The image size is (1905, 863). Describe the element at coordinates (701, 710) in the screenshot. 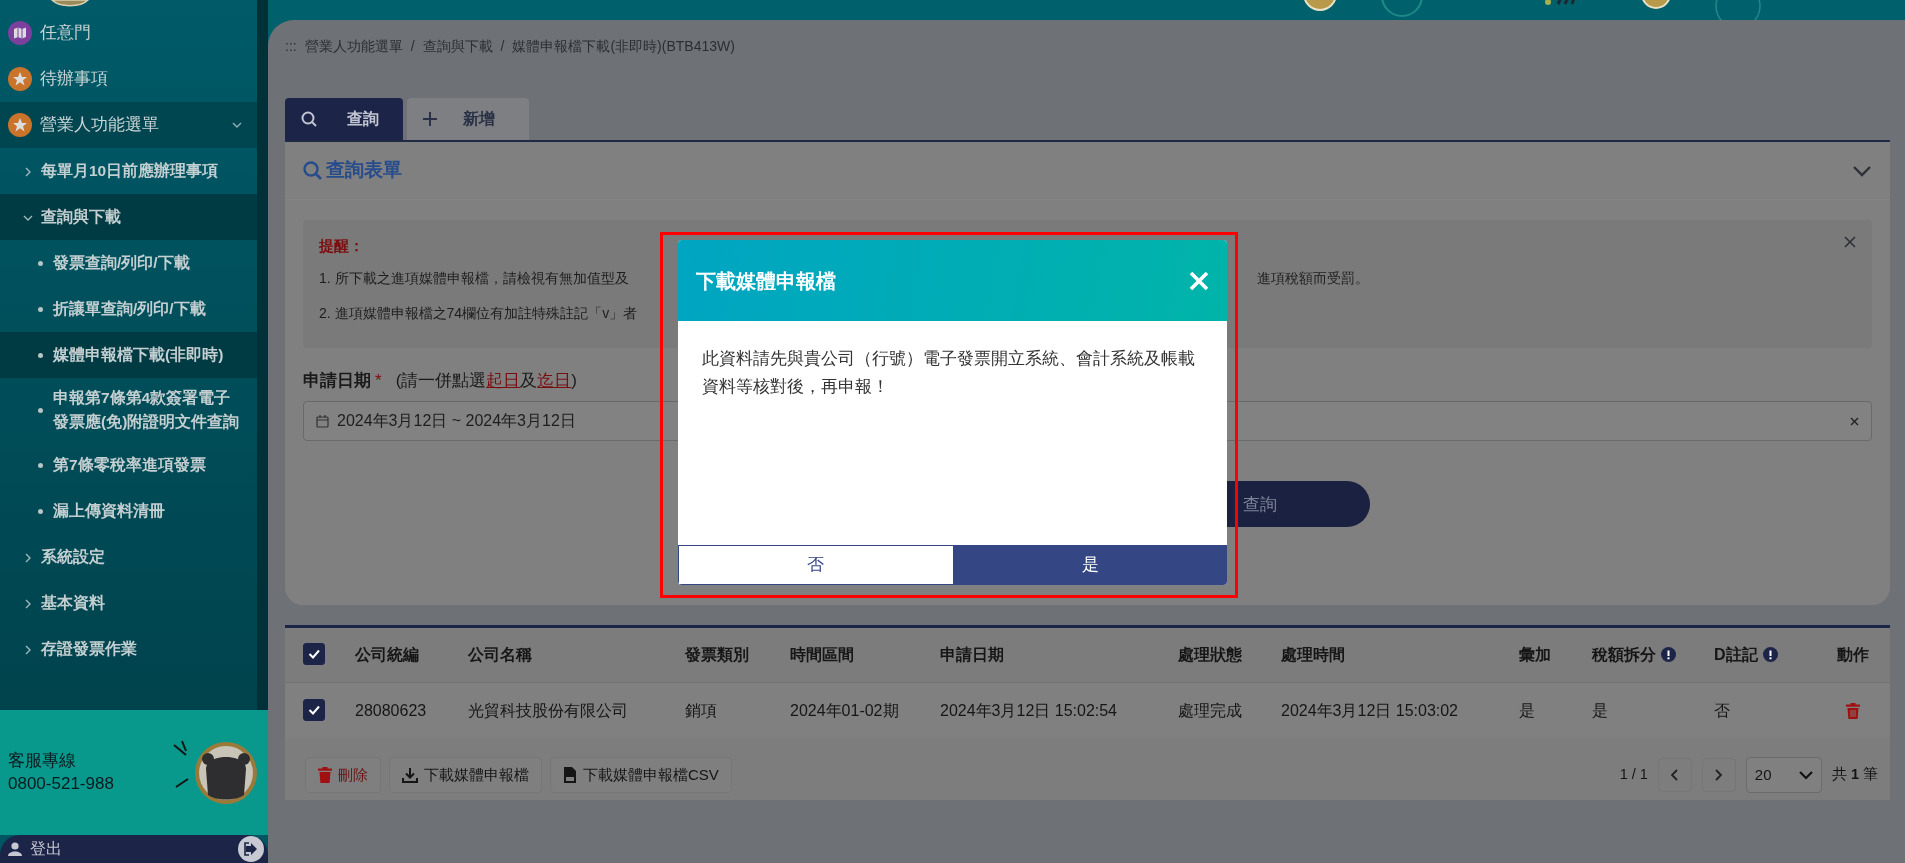

I see `table-cell: 銷項` at that location.